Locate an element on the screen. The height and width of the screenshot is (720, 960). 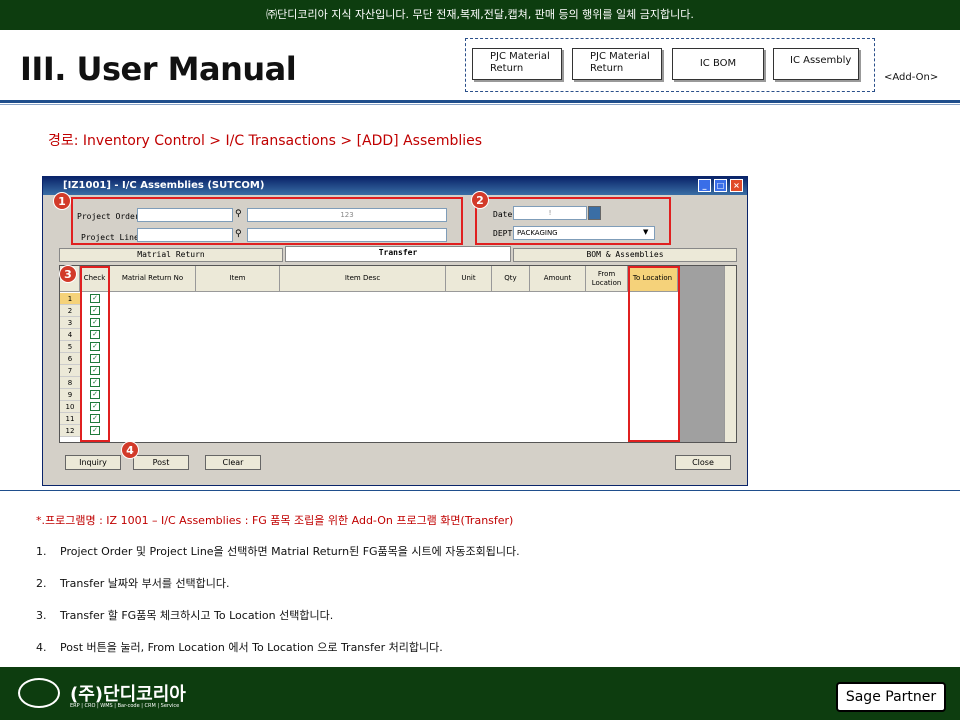
tab-transfer: Transfer is located at coordinates (398, 254).